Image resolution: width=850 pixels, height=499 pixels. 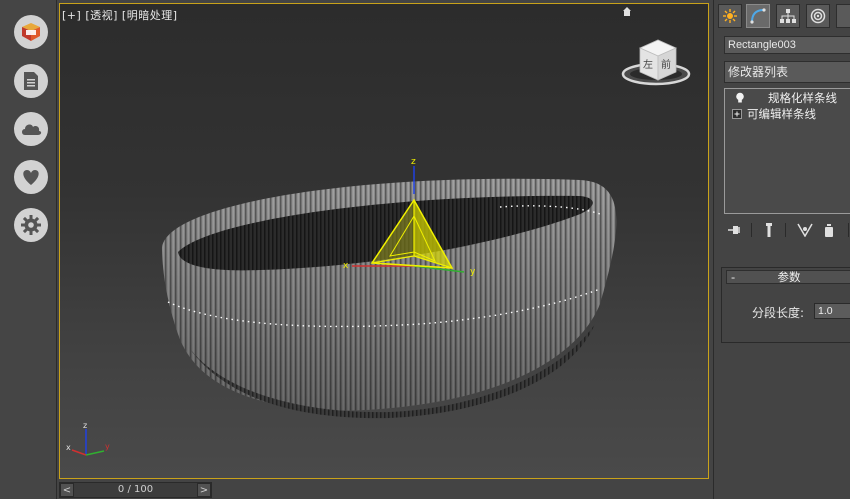 I want to click on stack-item-label: 规格化样条线, so click(x=802, y=98).